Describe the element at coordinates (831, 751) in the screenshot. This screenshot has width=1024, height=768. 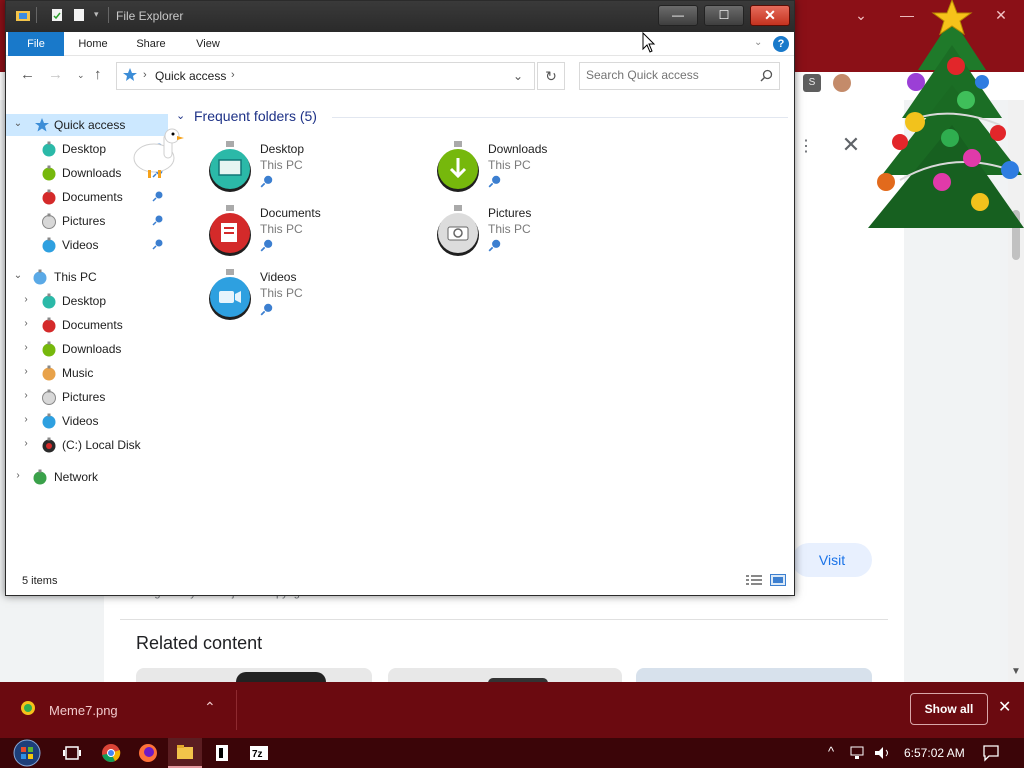
I see `chevron-up-icon: ^` at that location.